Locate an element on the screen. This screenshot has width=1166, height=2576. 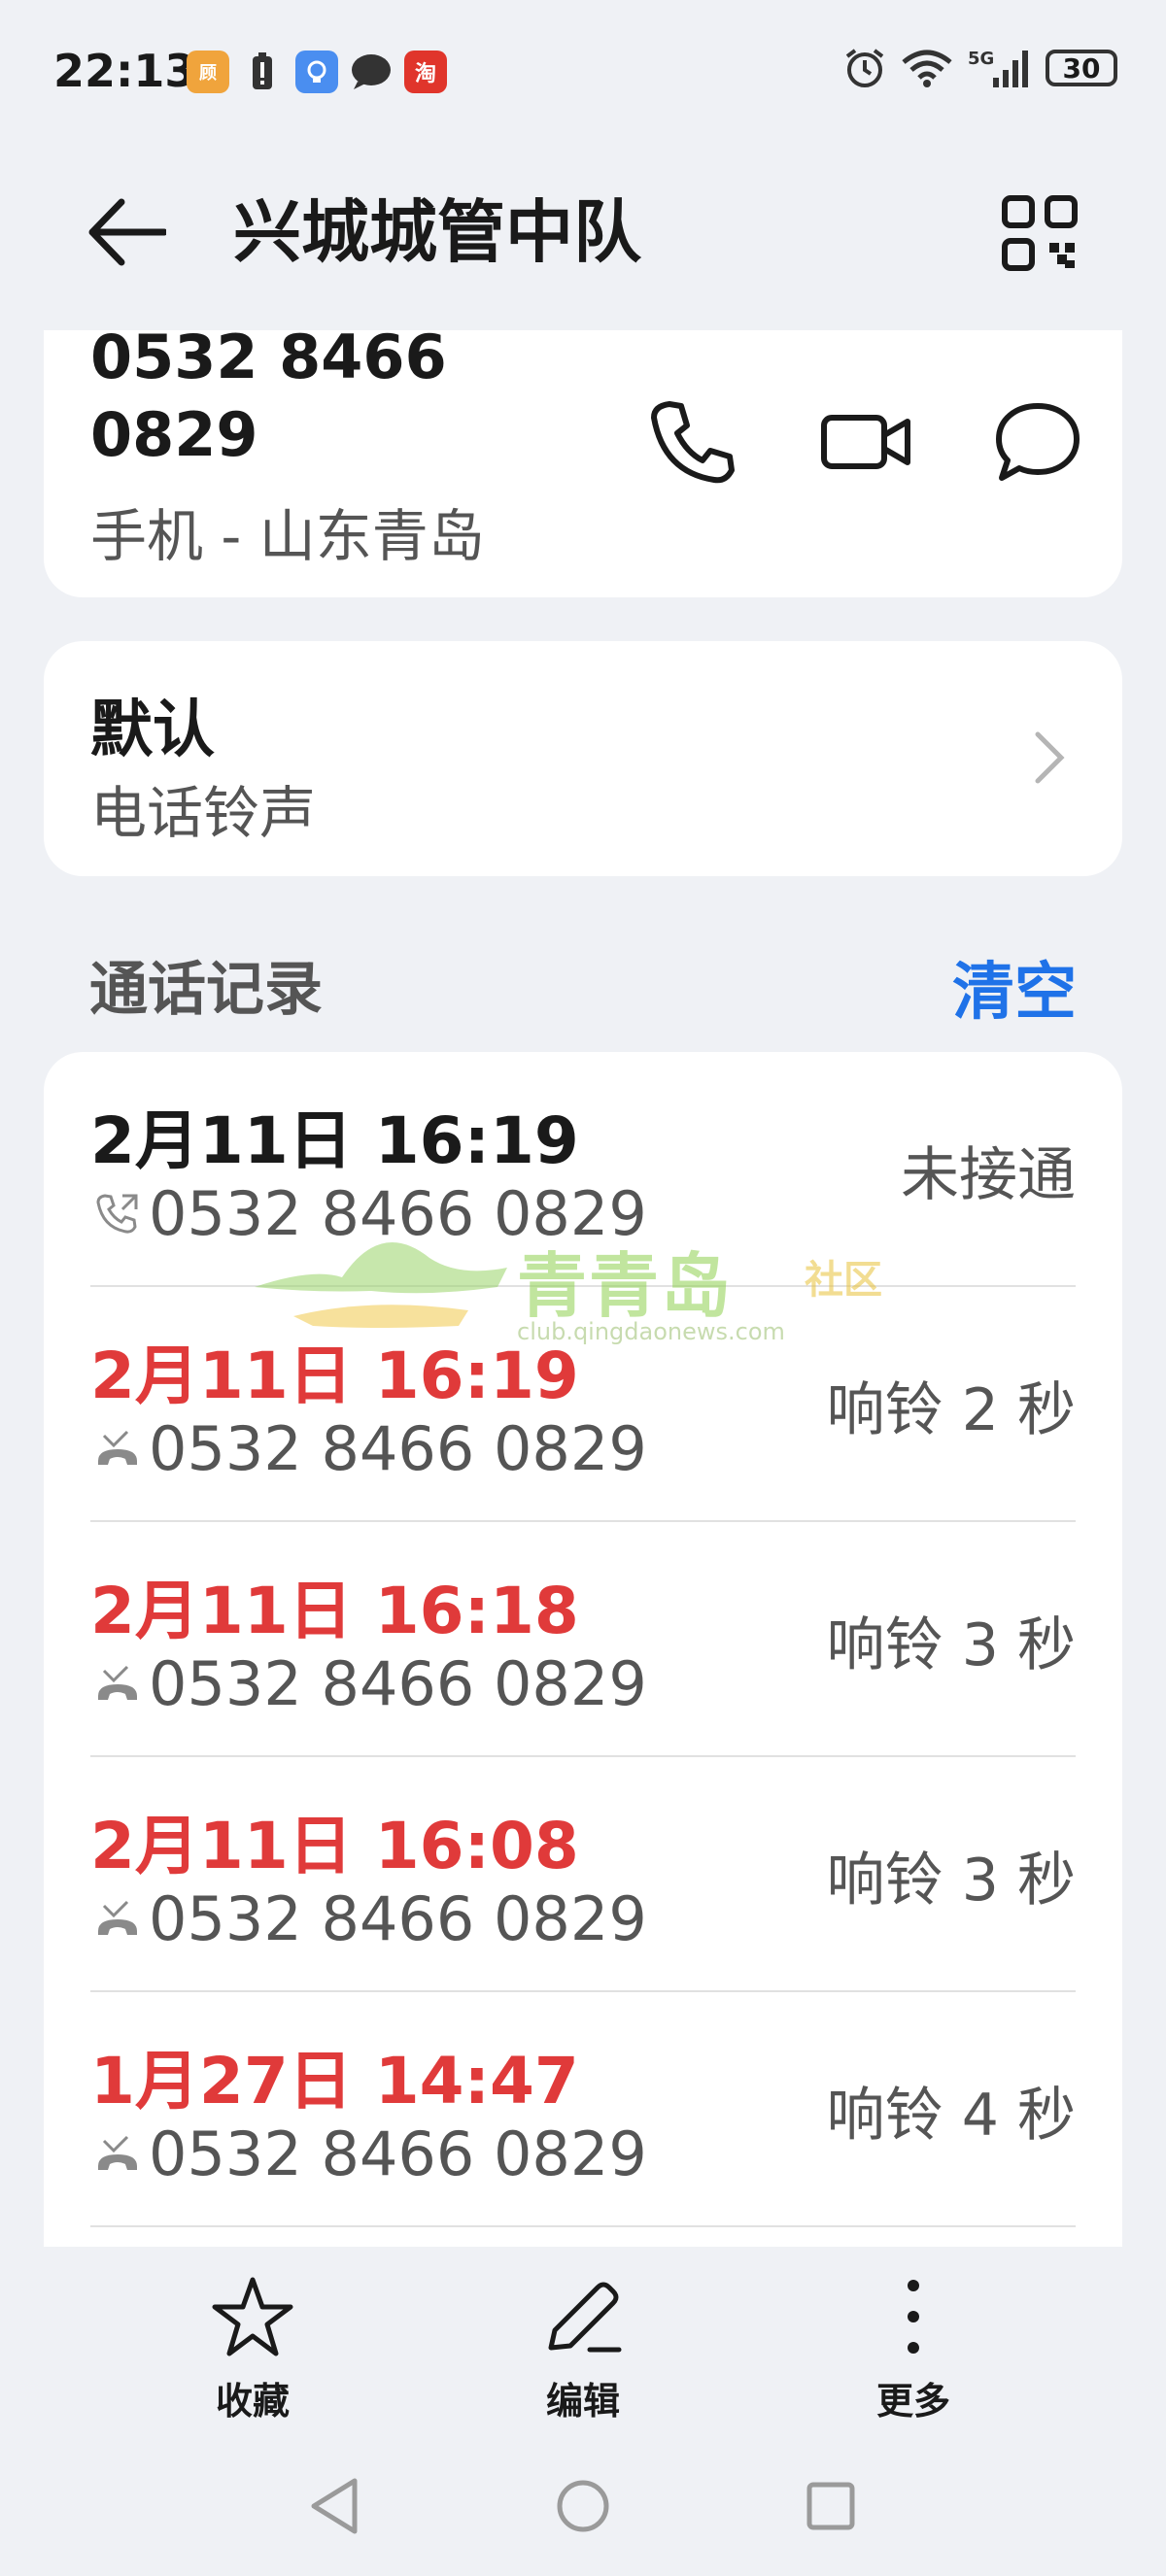
star-icon is located at coordinates (252, 2316).